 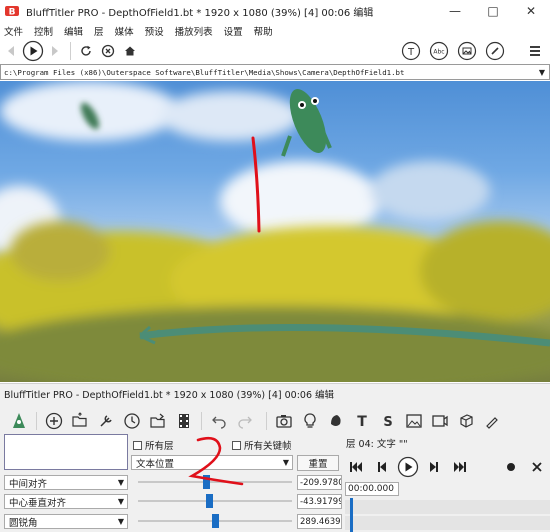 What do you see at coordinates (99, 31) in the screenshot?
I see `menu-layer: 层` at bounding box center [99, 31].